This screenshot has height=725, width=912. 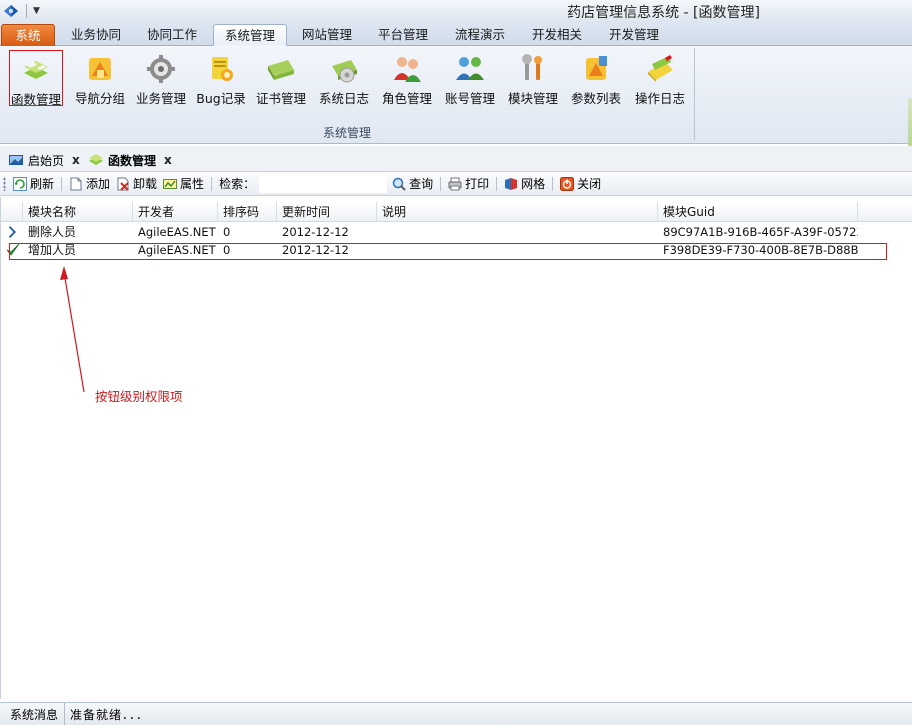 I want to click on close-label: 关闭, so click(x=589, y=184).